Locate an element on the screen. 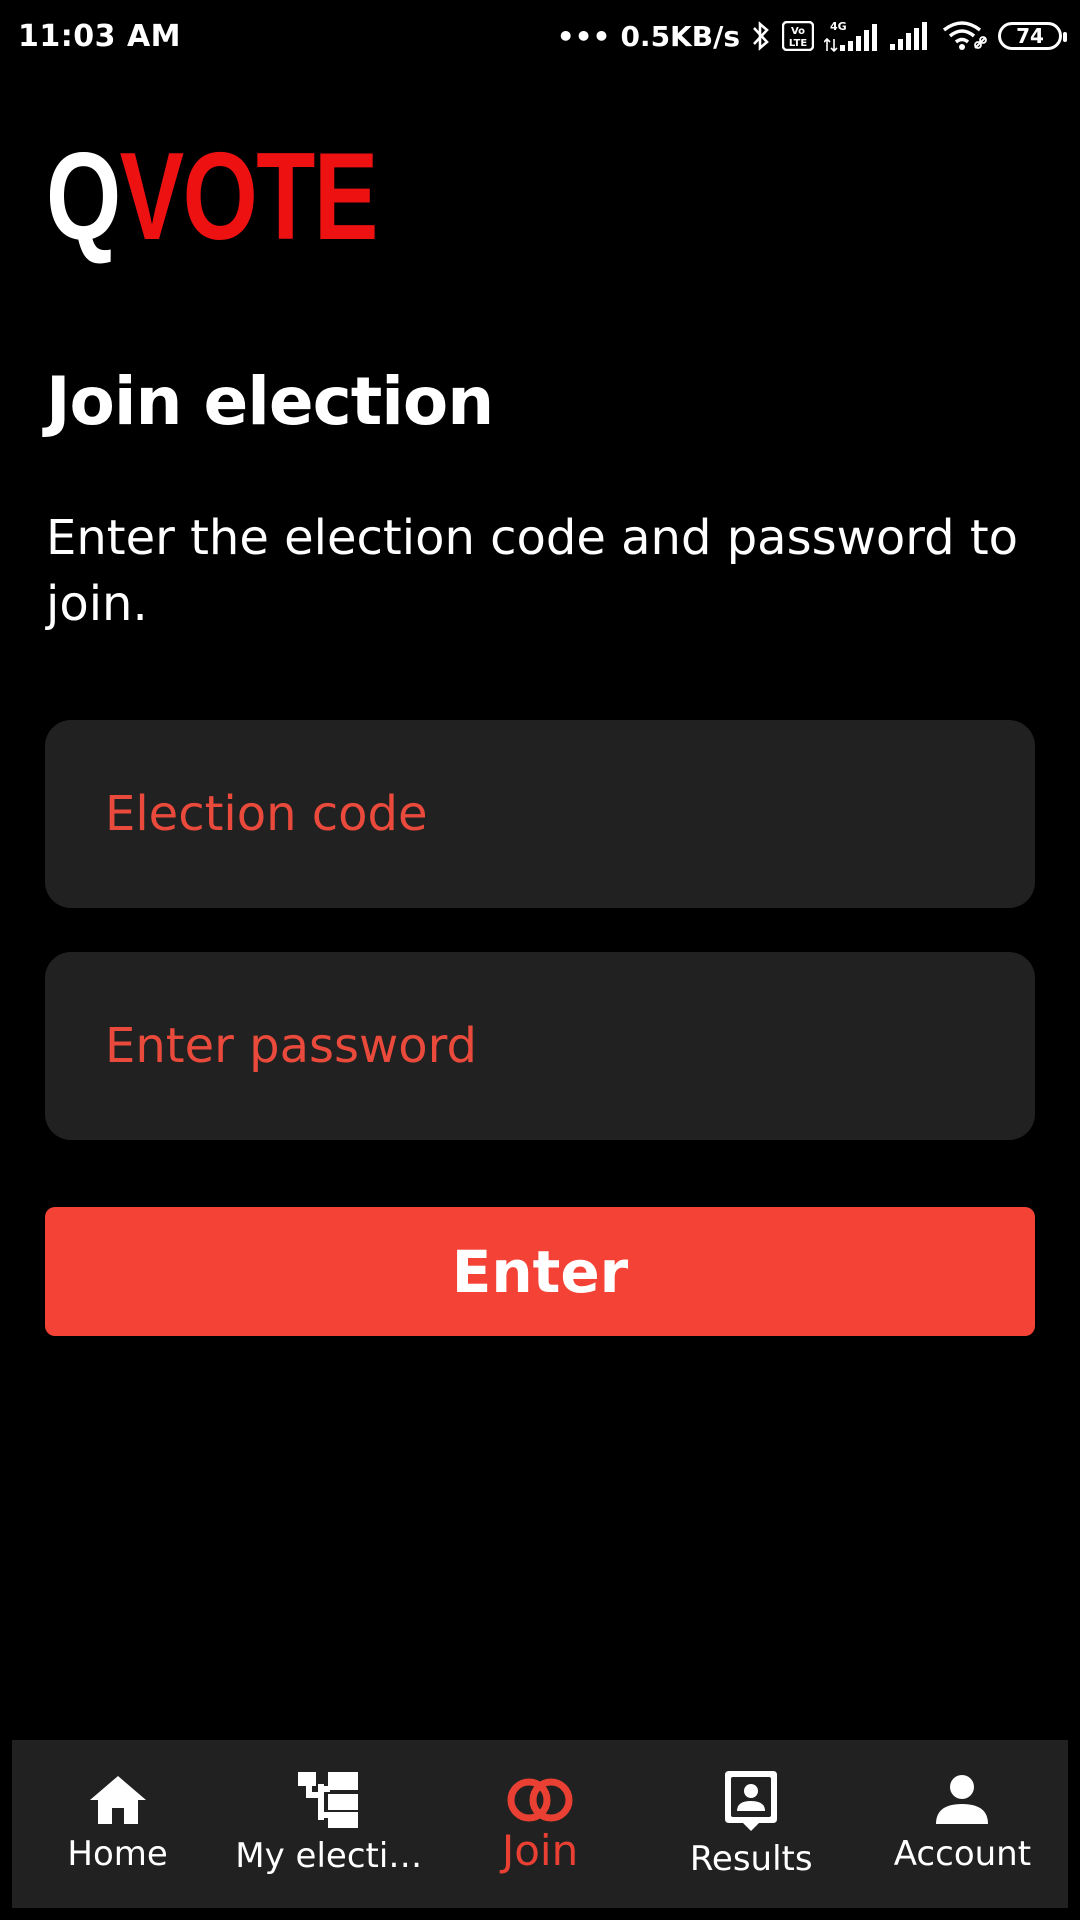 The image size is (1080, 1920). nav-results-label: Results is located at coordinates (751, 1859).